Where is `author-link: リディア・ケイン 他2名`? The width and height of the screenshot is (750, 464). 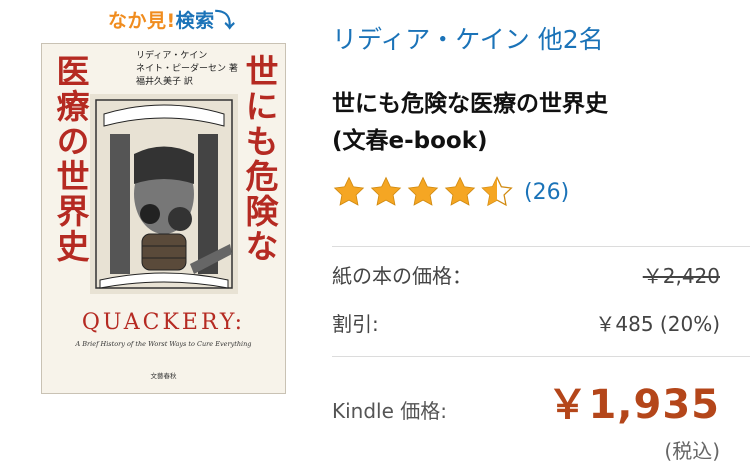 author-link: リディア・ケイン 他2名 is located at coordinates (468, 38).